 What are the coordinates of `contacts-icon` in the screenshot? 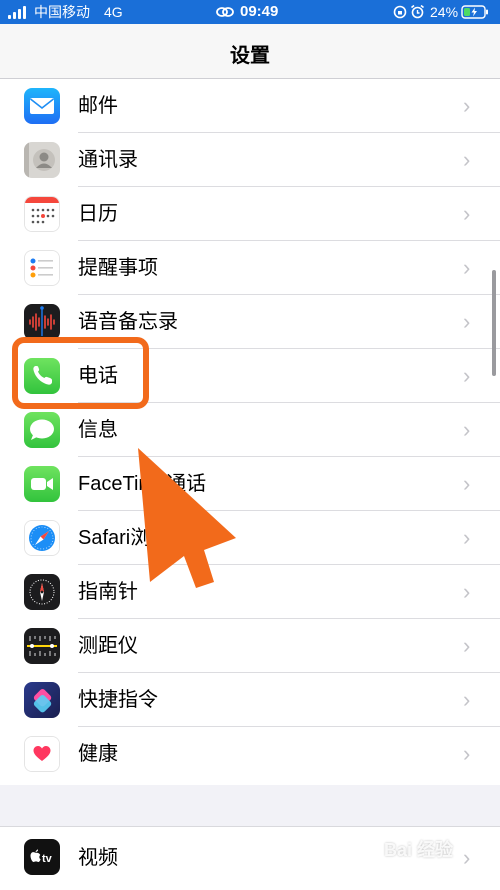 It's located at (42, 160).